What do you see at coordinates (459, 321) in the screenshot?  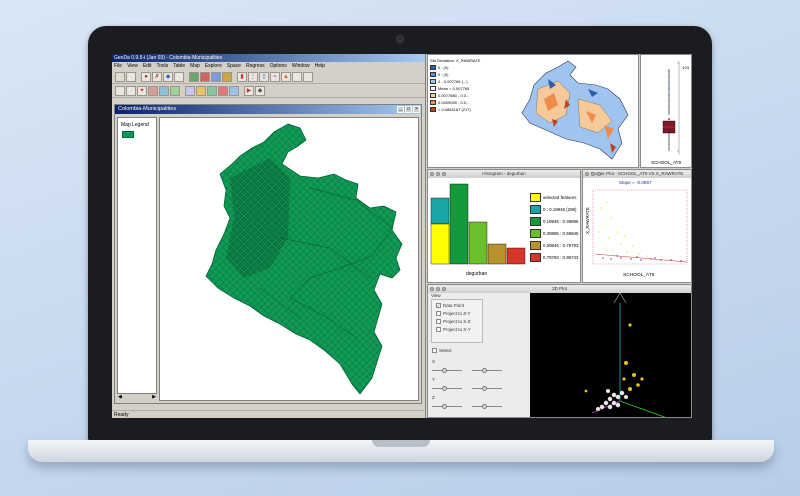 I see `project-xz-checkbox: Project to X-Z` at bounding box center [459, 321].